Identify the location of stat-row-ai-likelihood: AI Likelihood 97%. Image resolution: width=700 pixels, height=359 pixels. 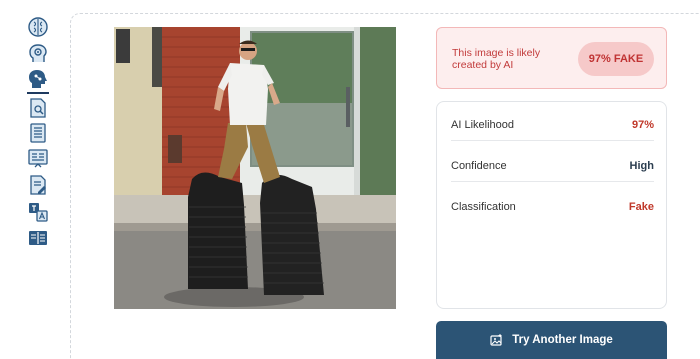
(552, 125).